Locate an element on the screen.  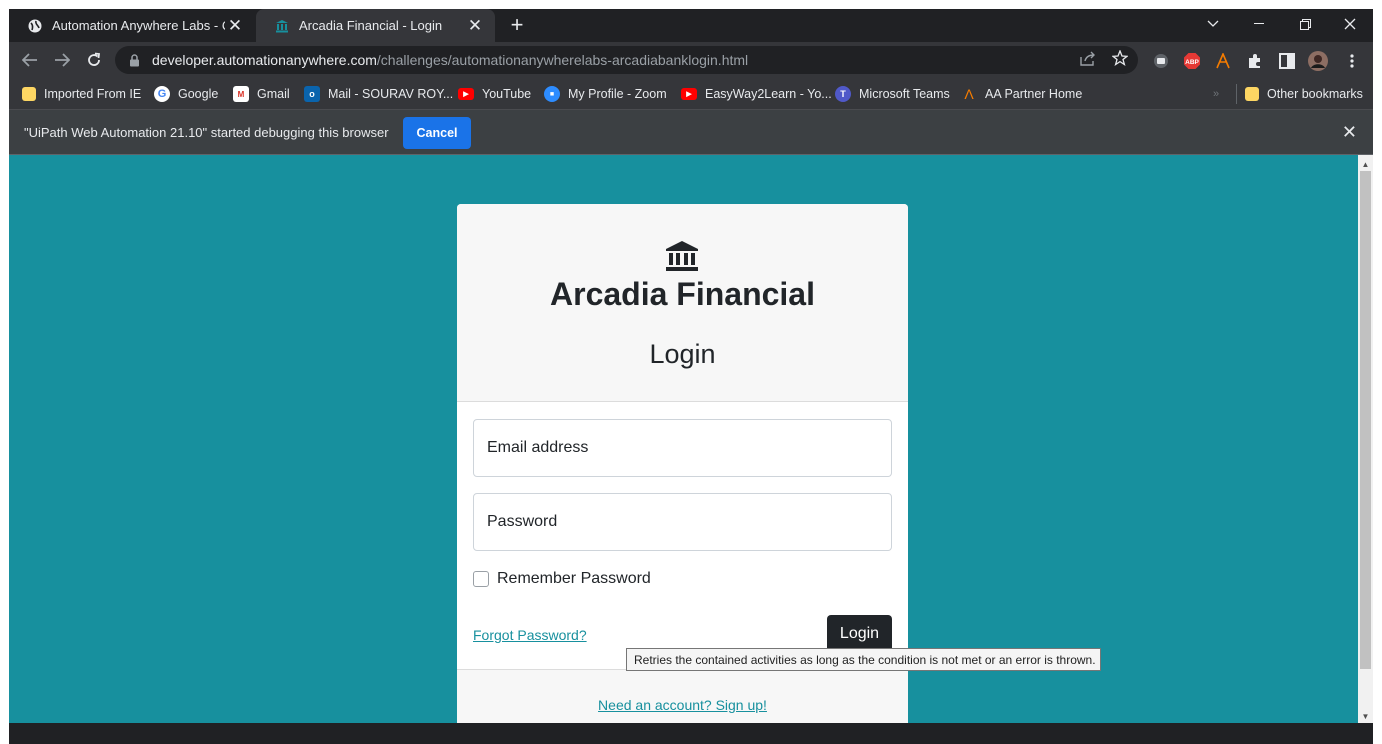
side-panel-icon is located at coordinates (1287, 61).